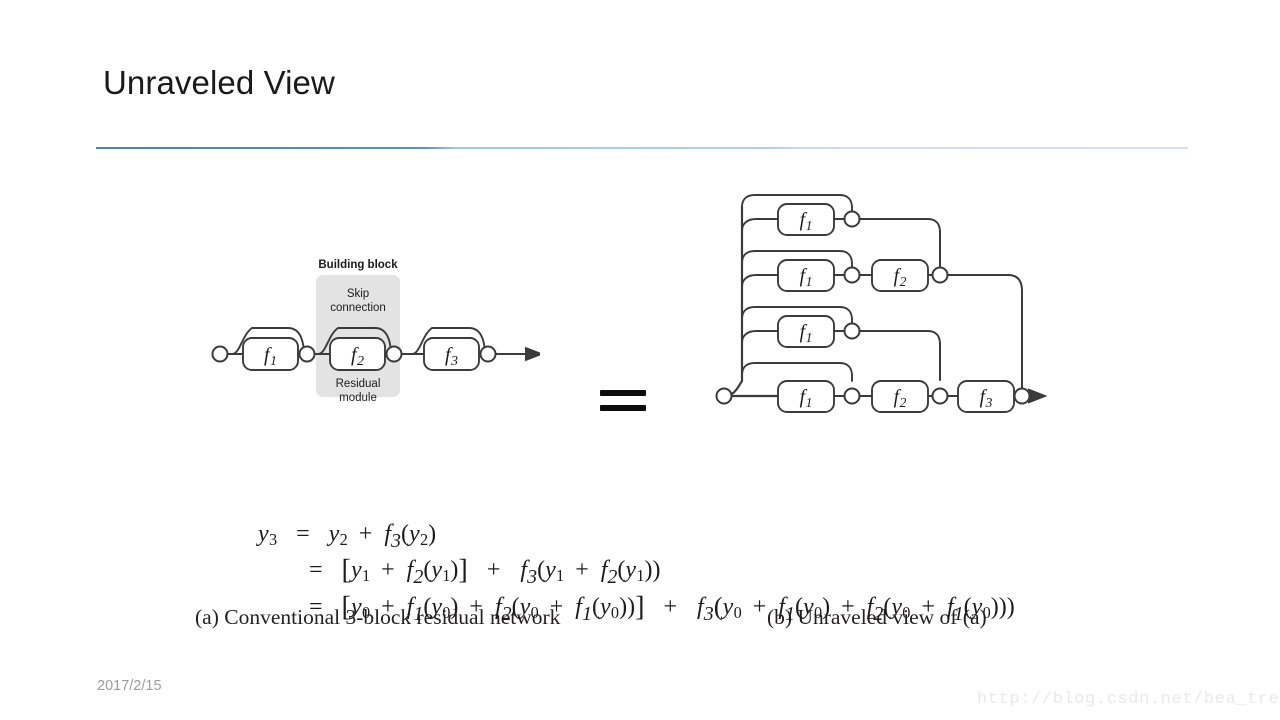 This screenshot has height=720, width=1280. I want to click on label-skip-connection: Skip, so click(358, 294).